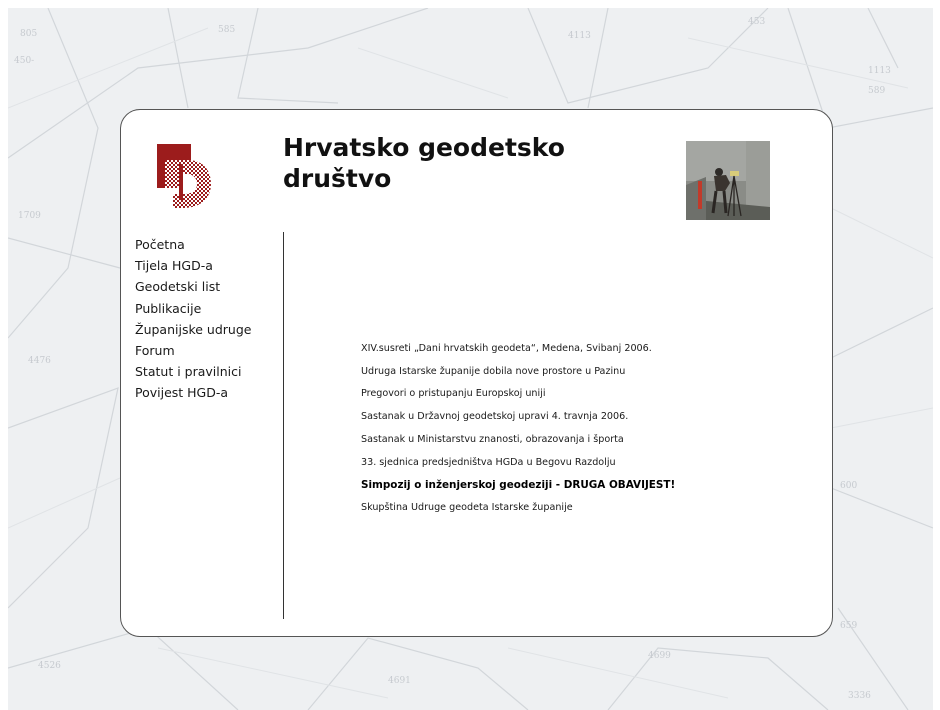 The image size is (940, 710). I want to click on nav-item-forum: Forum, so click(193, 350).